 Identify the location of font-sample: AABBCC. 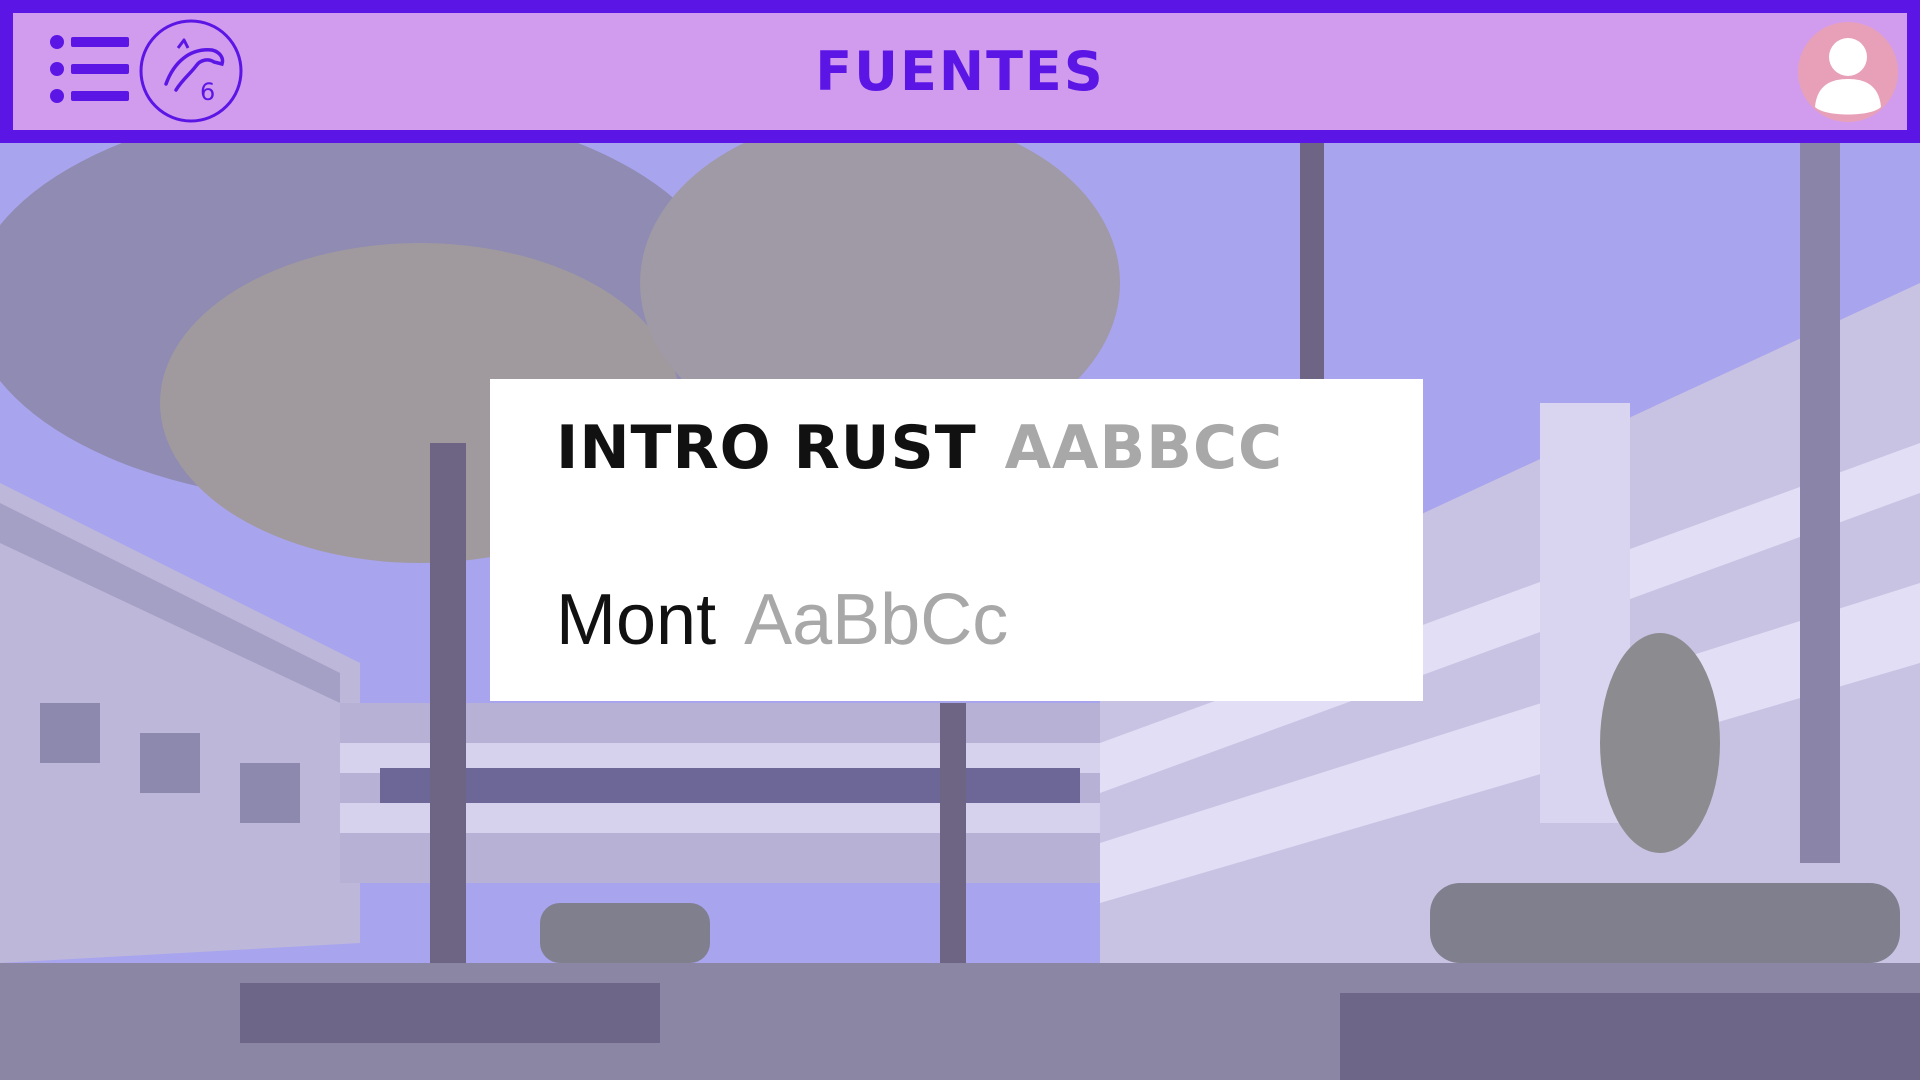
(1144, 448).